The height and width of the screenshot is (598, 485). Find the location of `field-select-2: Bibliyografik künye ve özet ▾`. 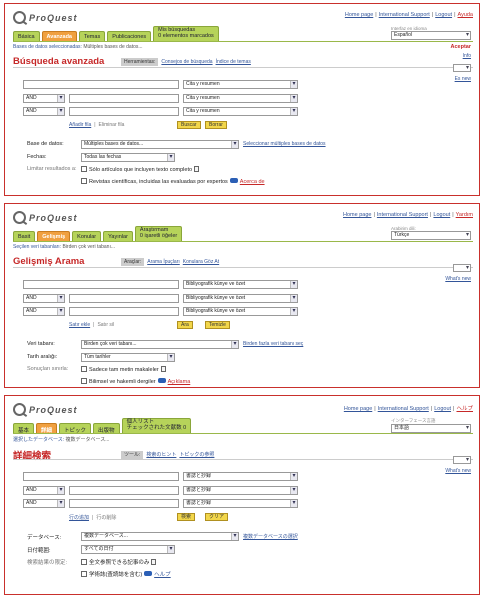

field-select-2: Bibliyografik künye ve özet ▾ is located at coordinates (240, 298).